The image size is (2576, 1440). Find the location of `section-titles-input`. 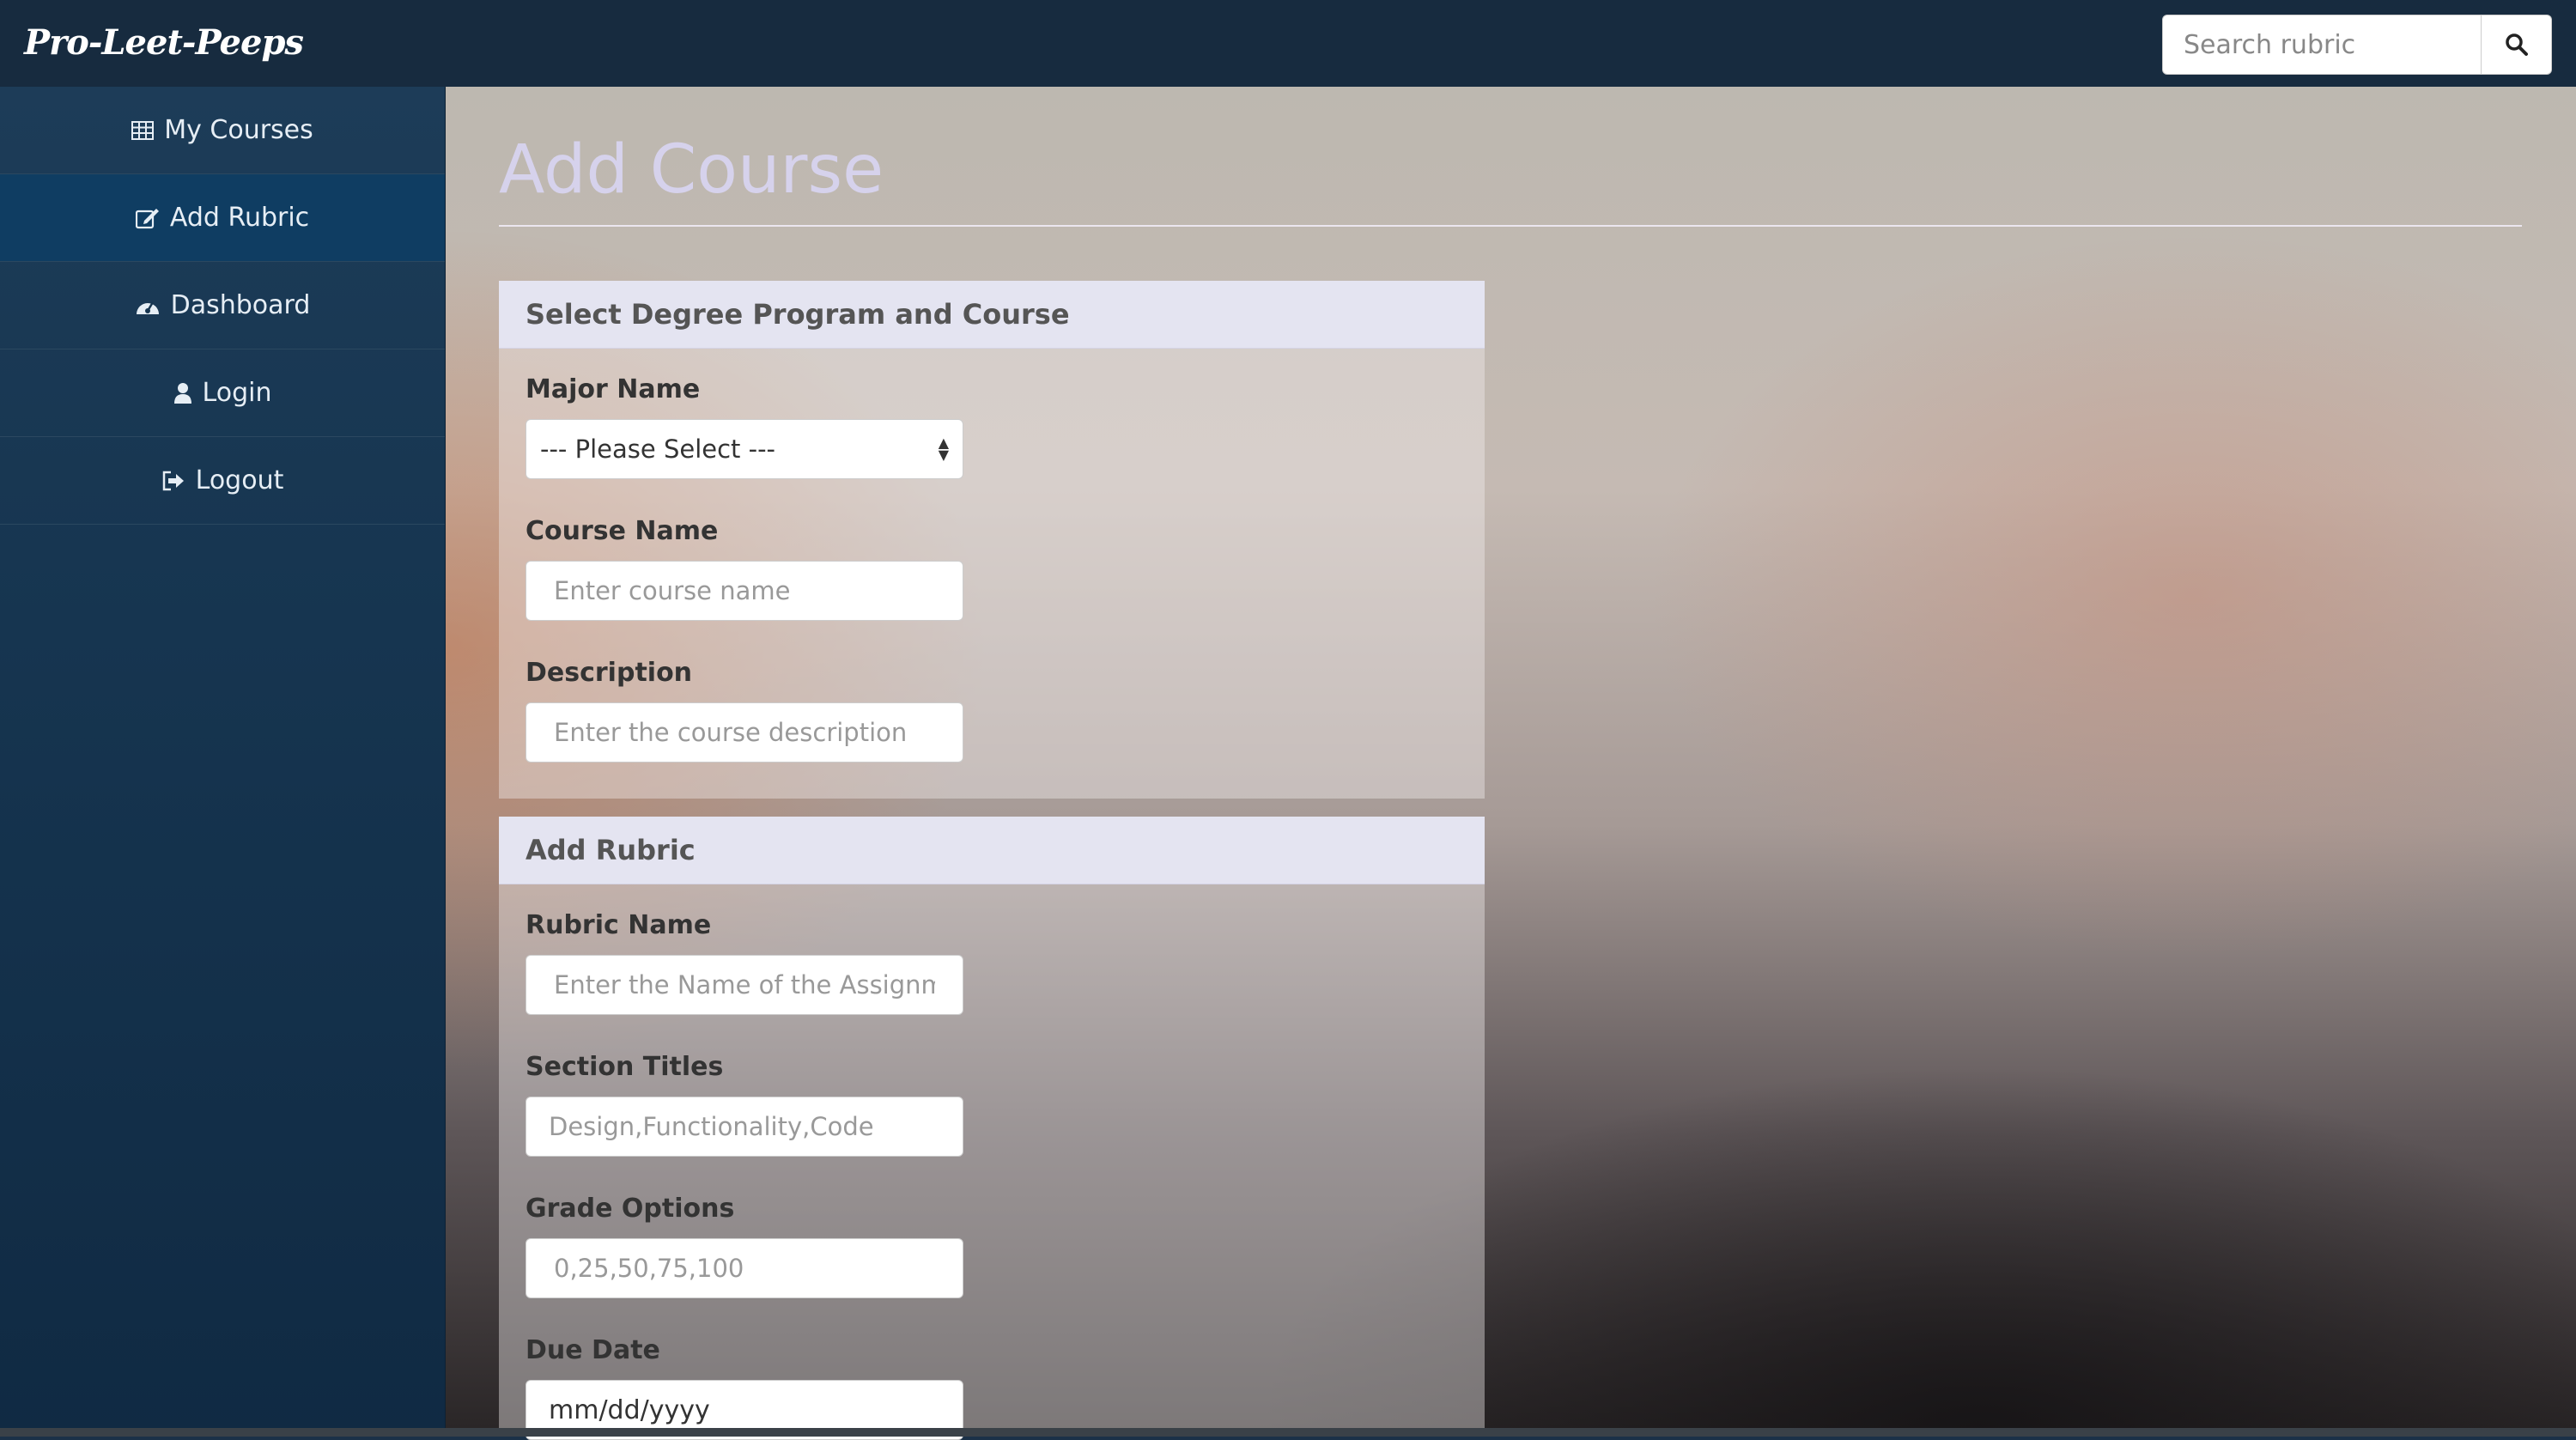

section-titles-input is located at coordinates (744, 1127).